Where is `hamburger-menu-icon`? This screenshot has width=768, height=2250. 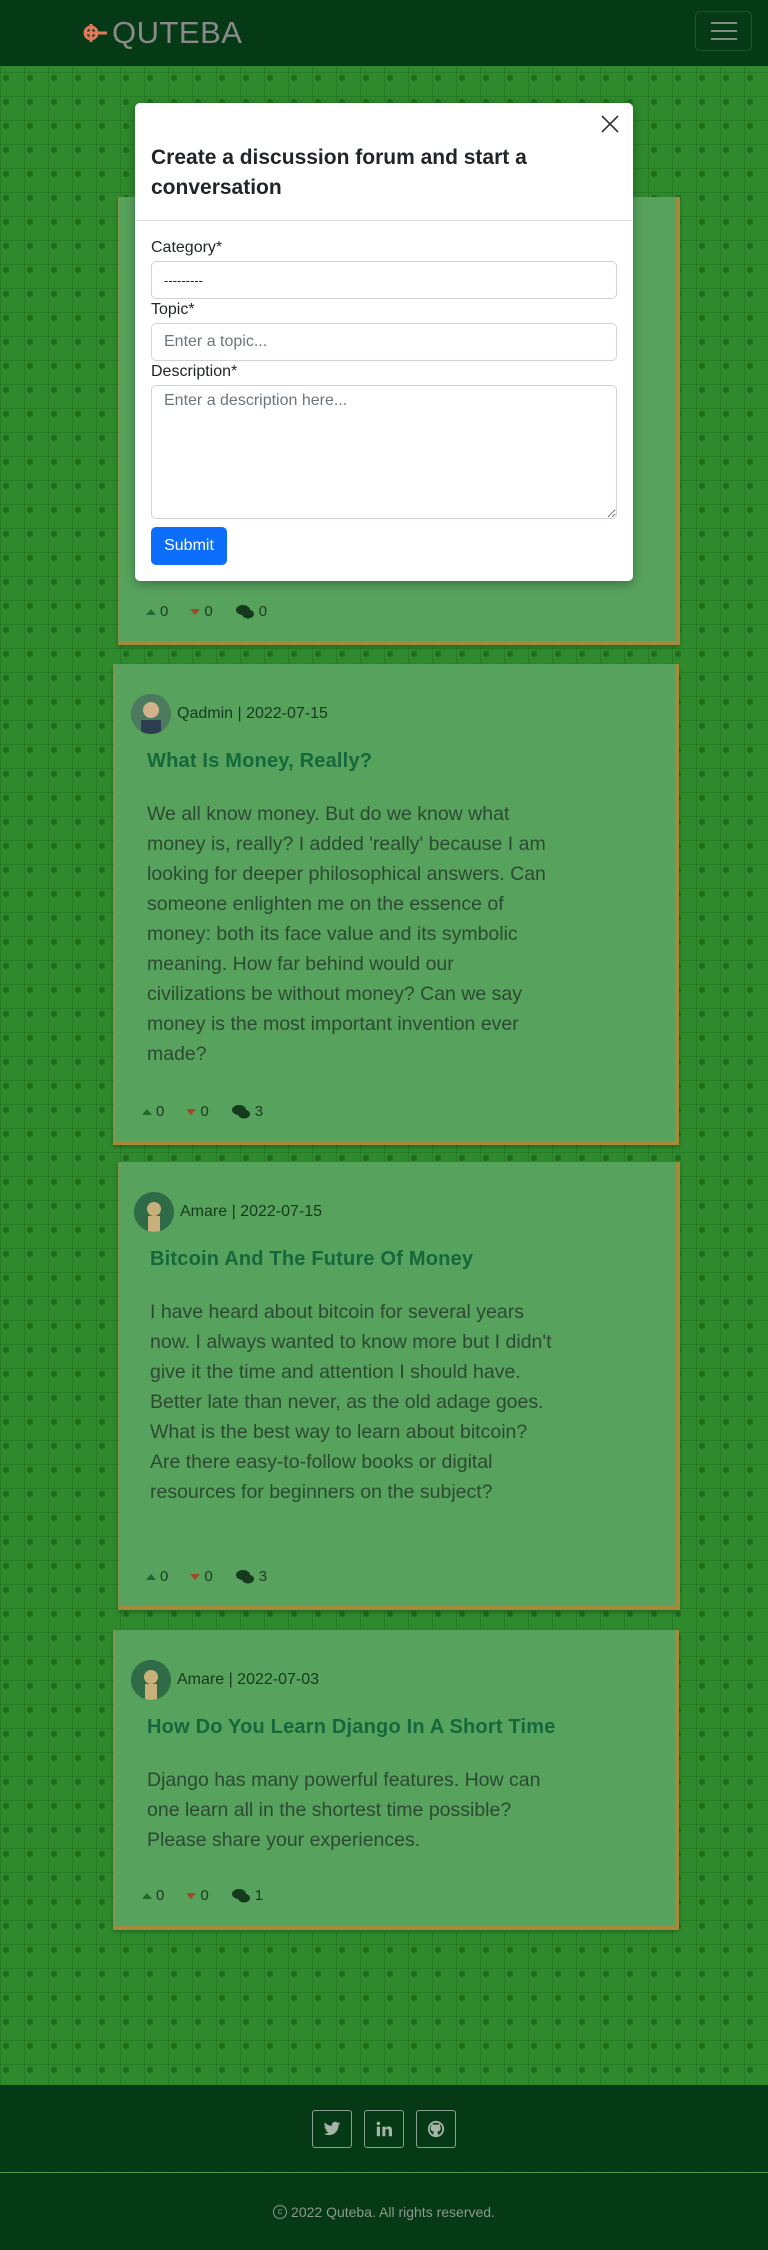 hamburger-menu-icon is located at coordinates (723, 31).